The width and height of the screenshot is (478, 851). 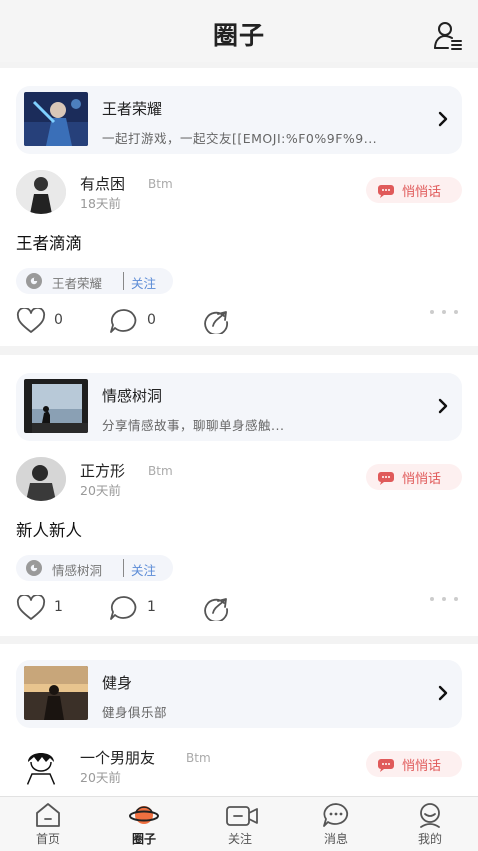 I want to click on comment-button: 0, so click(x=139, y=321).